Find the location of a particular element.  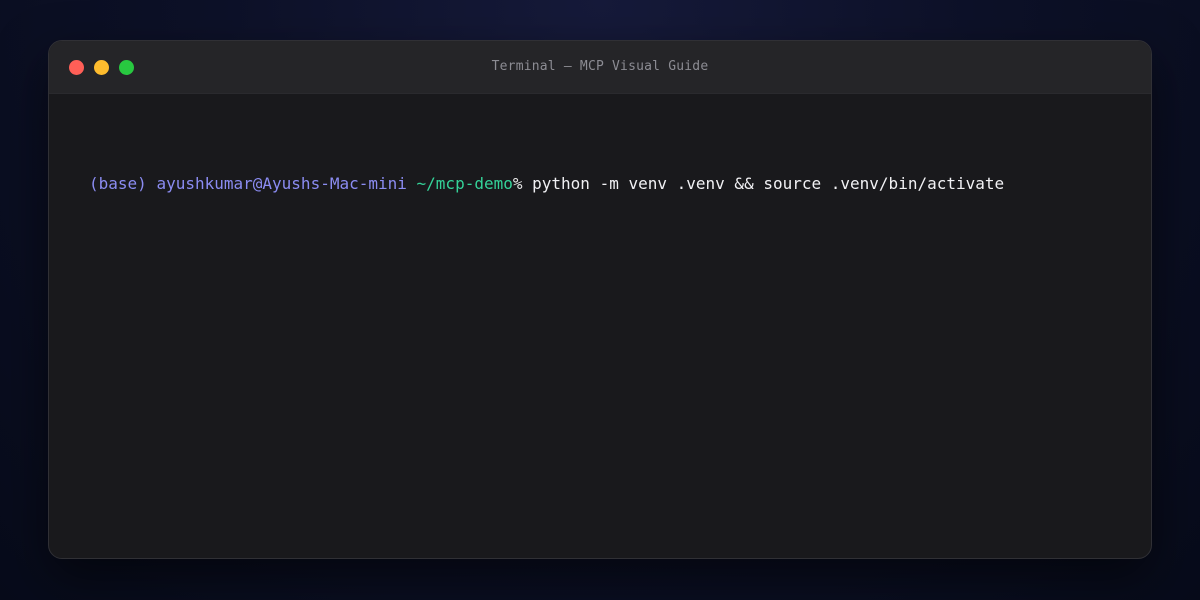

prompt-symbol: % is located at coordinates (517, 183).